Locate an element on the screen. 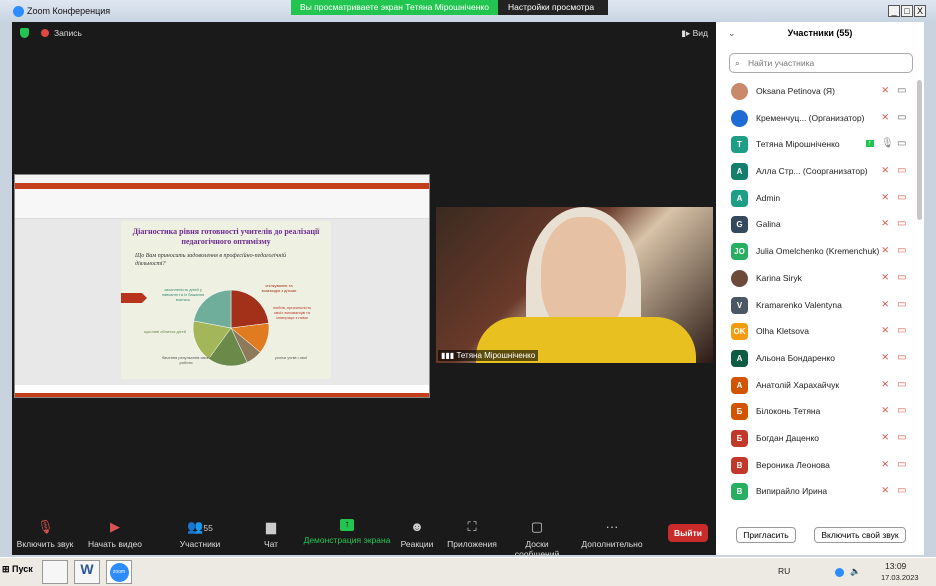 Image resolution: width=936 pixels, height=586 pixels. more-button: ··· Дополнительно is located at coordinates (612, 532).